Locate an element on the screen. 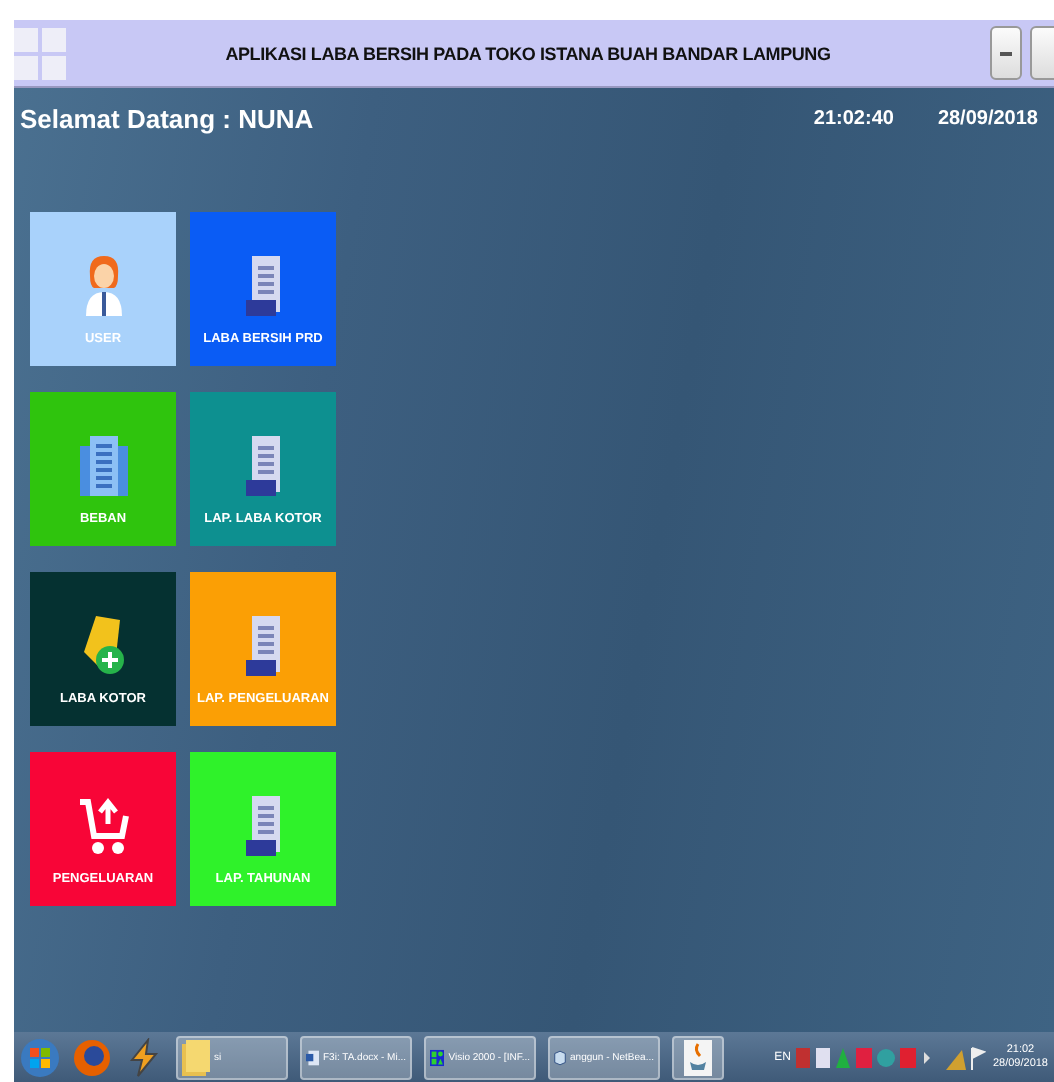 The width and height of the screenshot is (1054, 1082). tag-plus-icon is located at coordinates (103, 646).